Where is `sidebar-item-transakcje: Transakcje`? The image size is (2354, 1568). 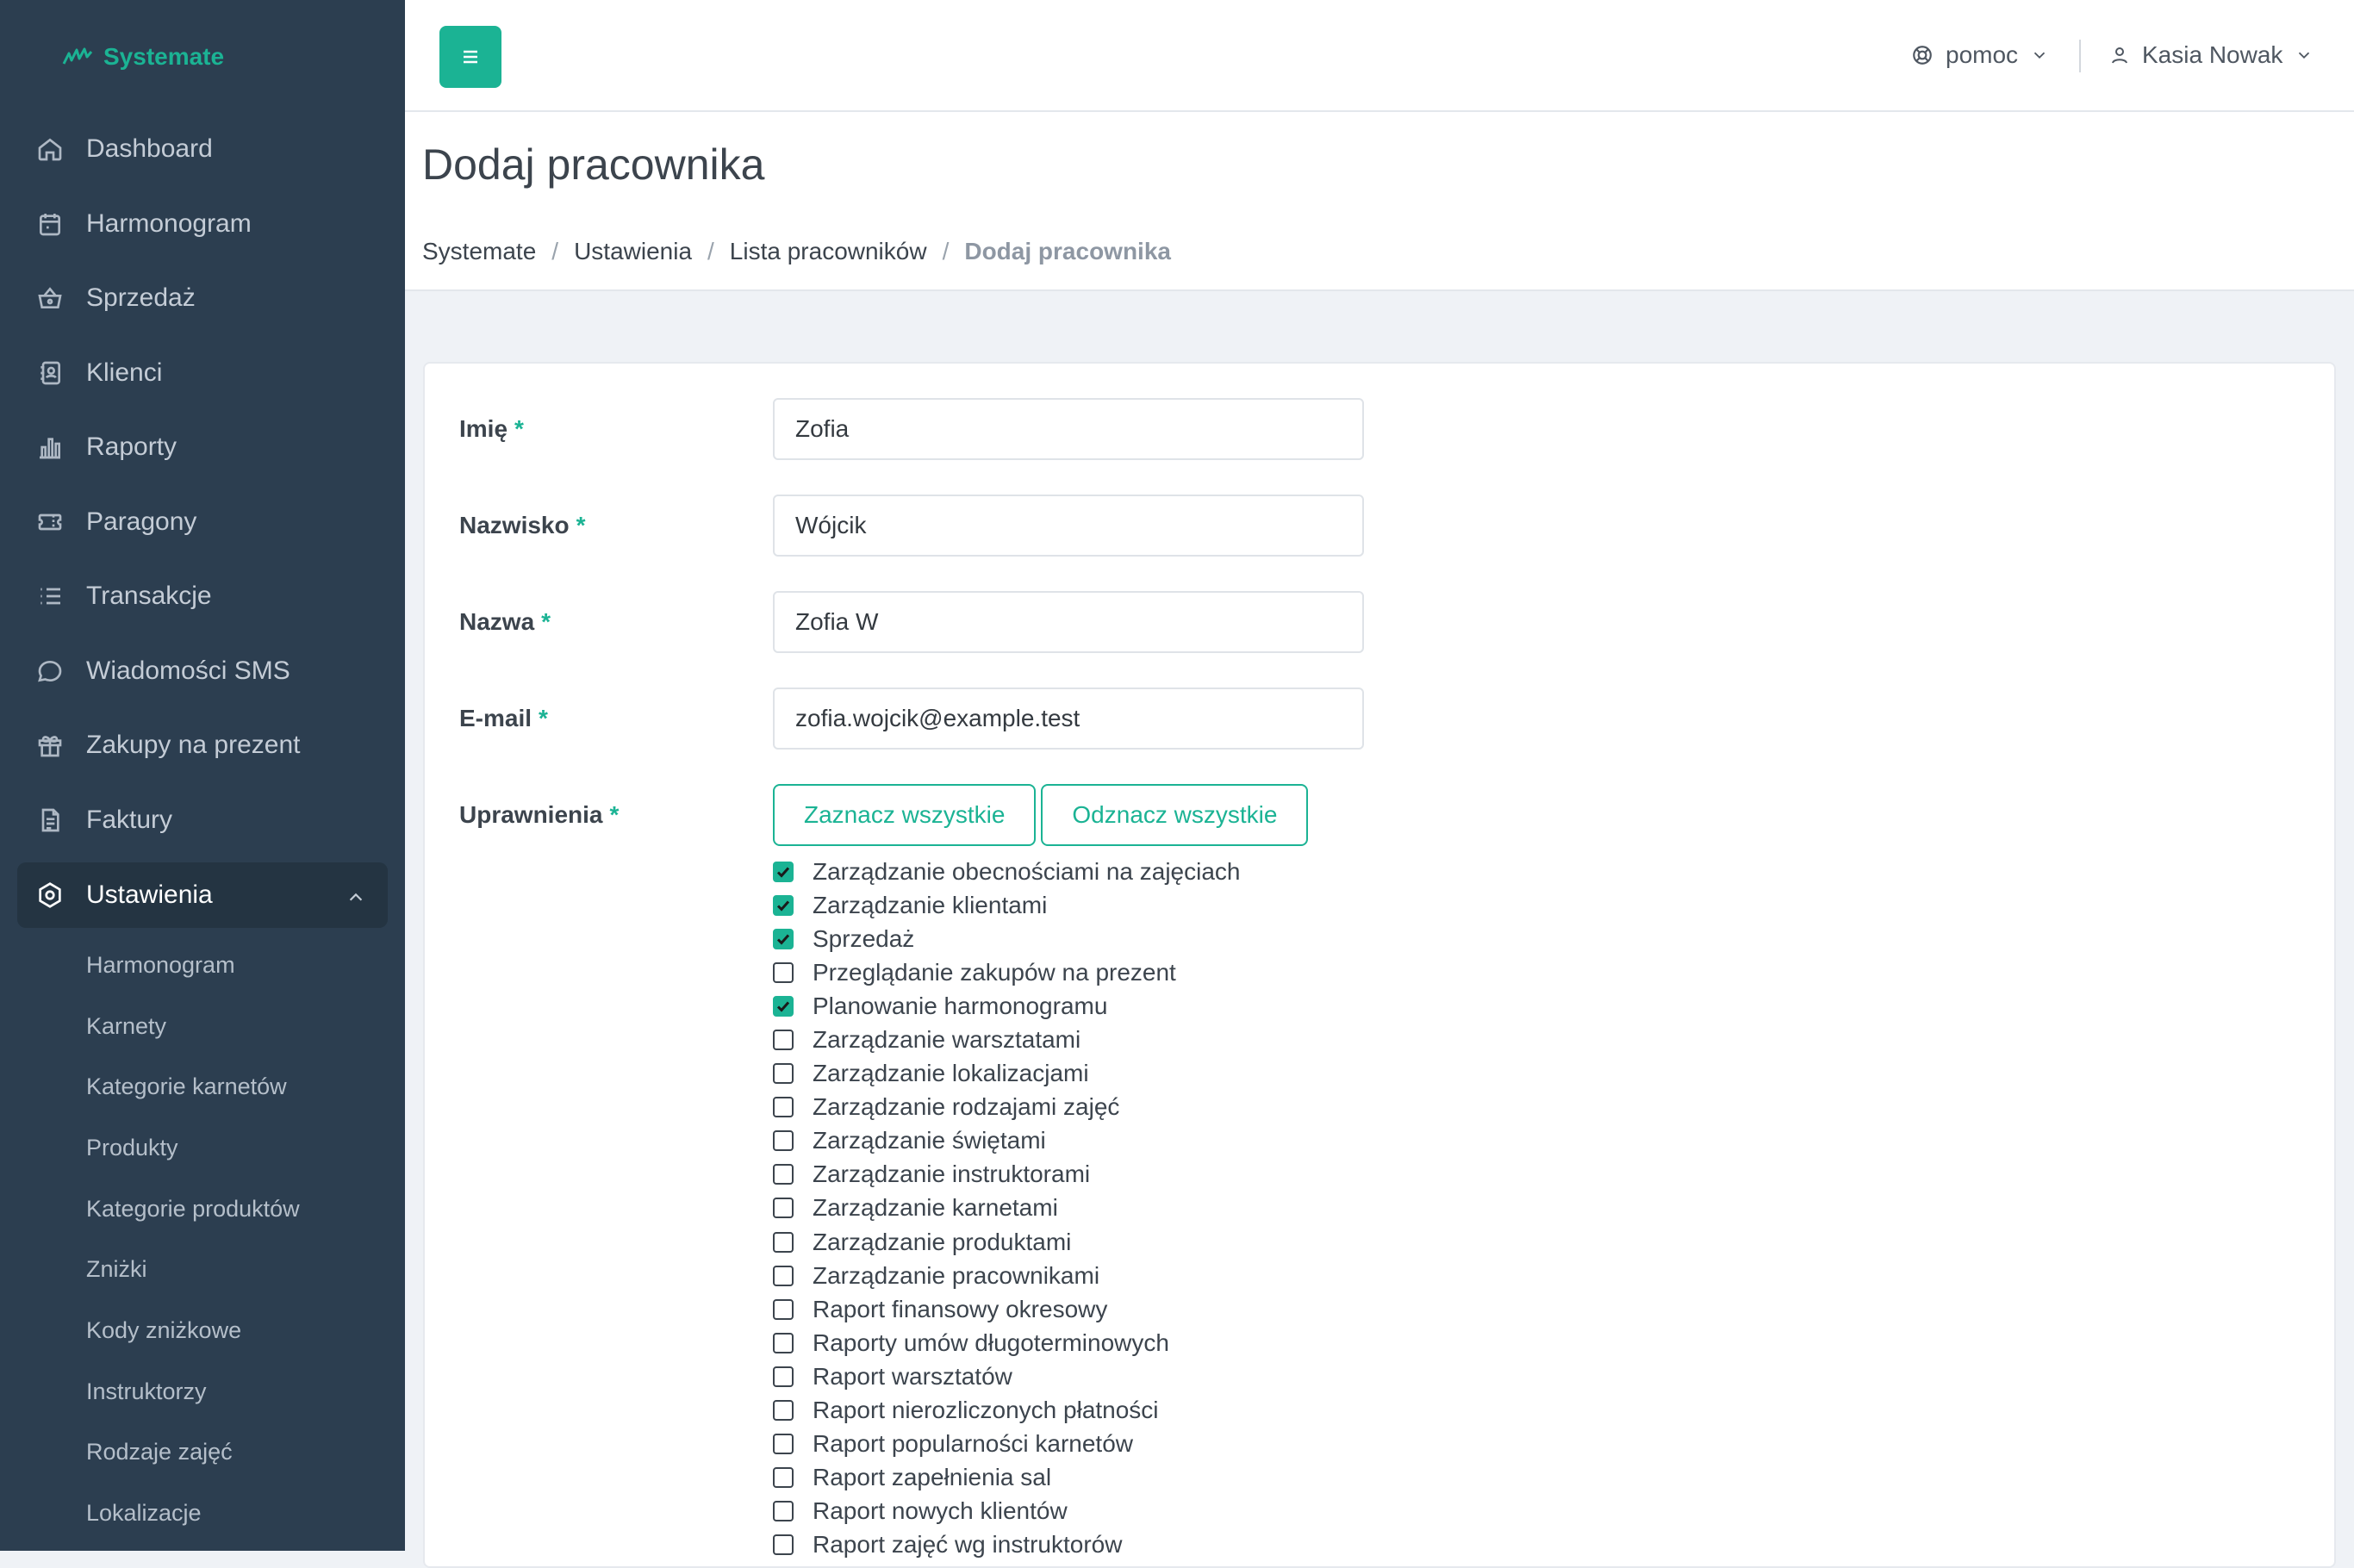 sidebar-item-transakcje: Transakcje is located at coordinates (202, 596).